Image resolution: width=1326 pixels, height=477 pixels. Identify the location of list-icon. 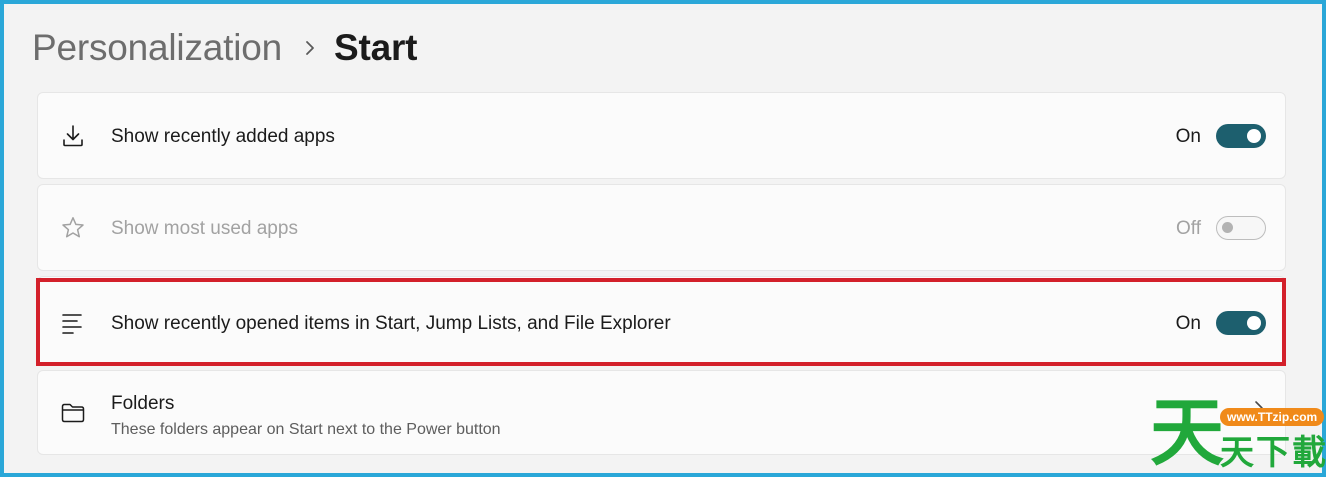
(73, 323).